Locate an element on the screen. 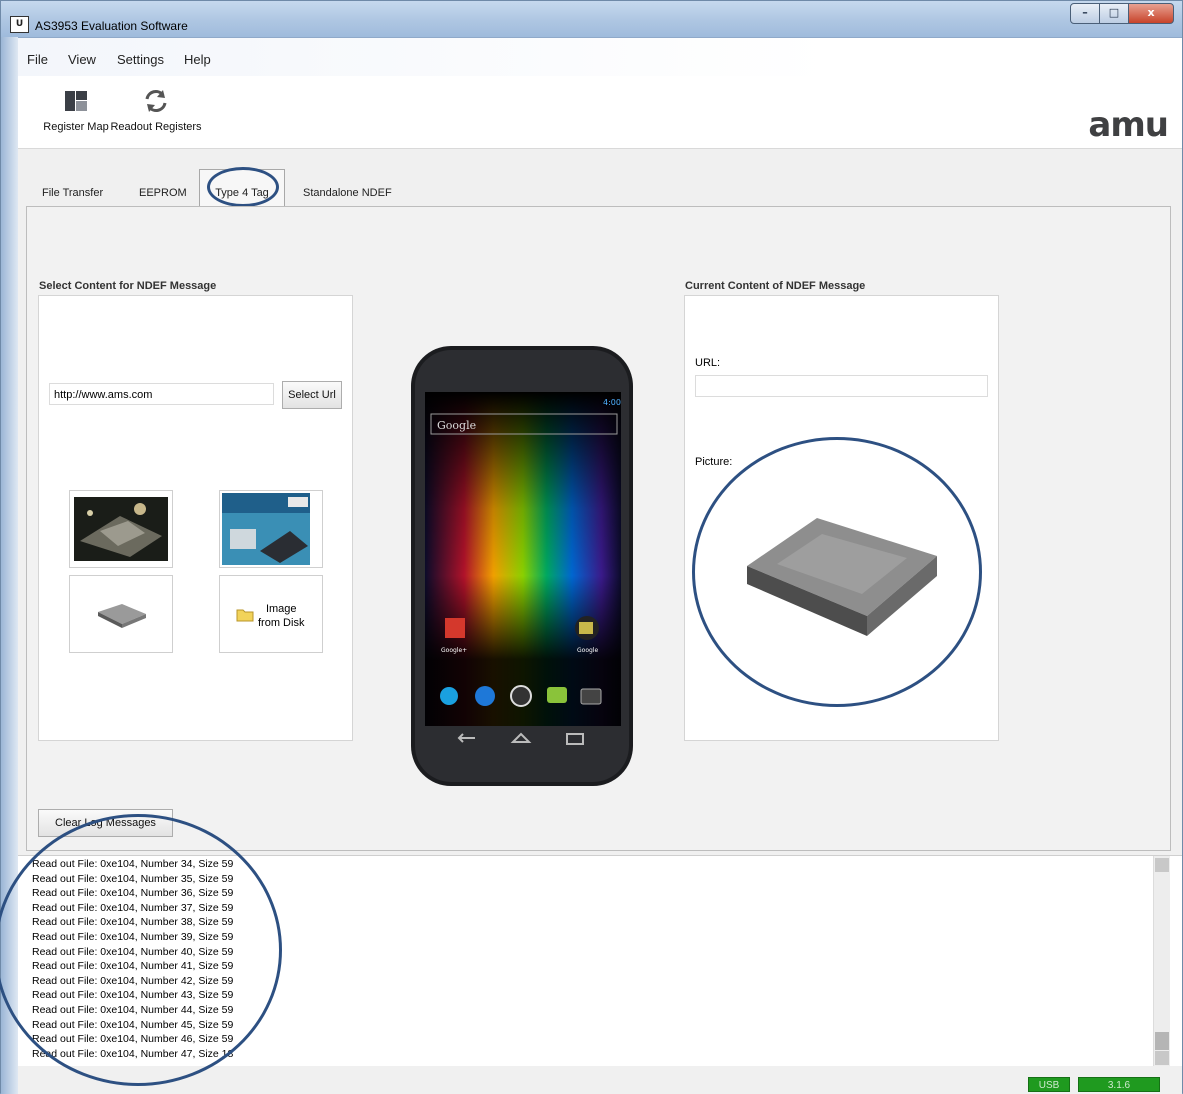 The width and height of the screenshot is (1183, 1094). current-content-box: URL: Picture: is located at coordinates (841, 518).